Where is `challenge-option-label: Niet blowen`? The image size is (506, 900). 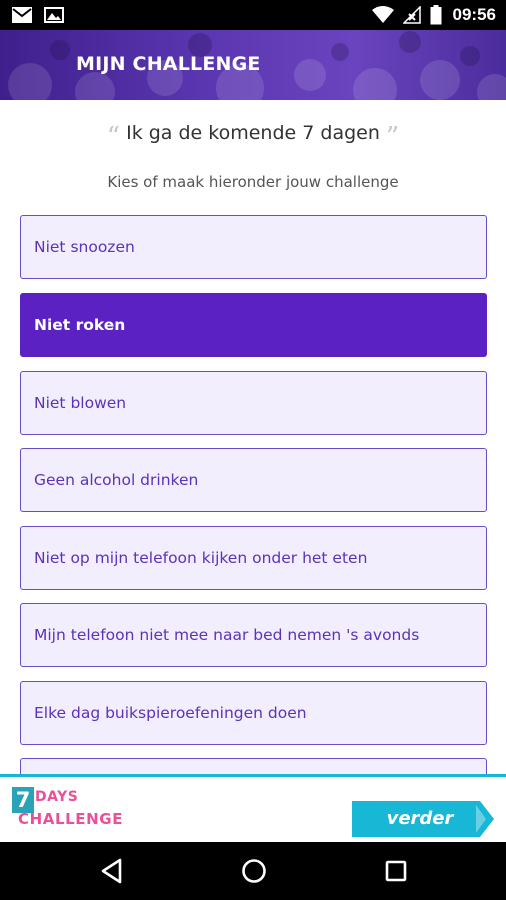
challenge-option-label: Niet blowen is located at coordinates (80, 403).